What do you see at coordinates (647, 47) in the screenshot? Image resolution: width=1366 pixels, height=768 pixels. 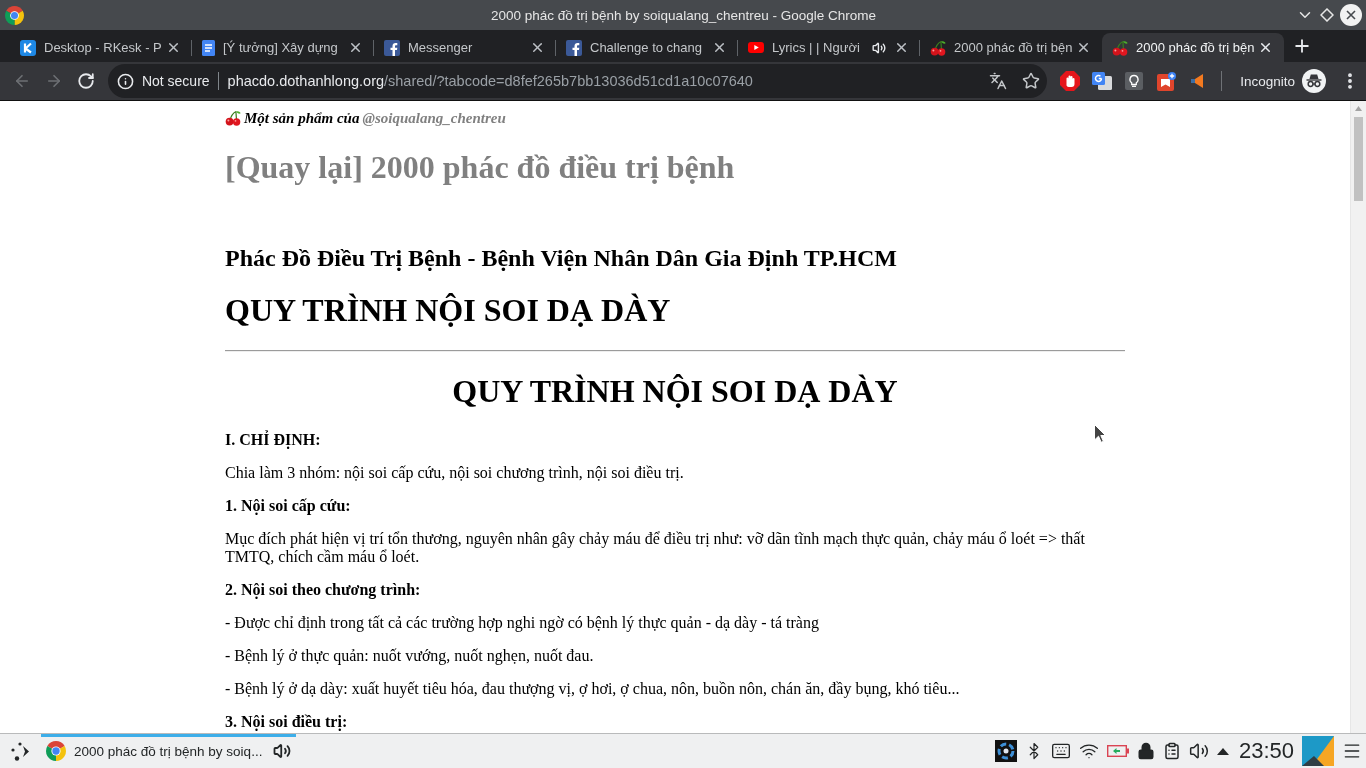 I see `browser-tab: Challenge to chang` at bounding box center [647, 47].